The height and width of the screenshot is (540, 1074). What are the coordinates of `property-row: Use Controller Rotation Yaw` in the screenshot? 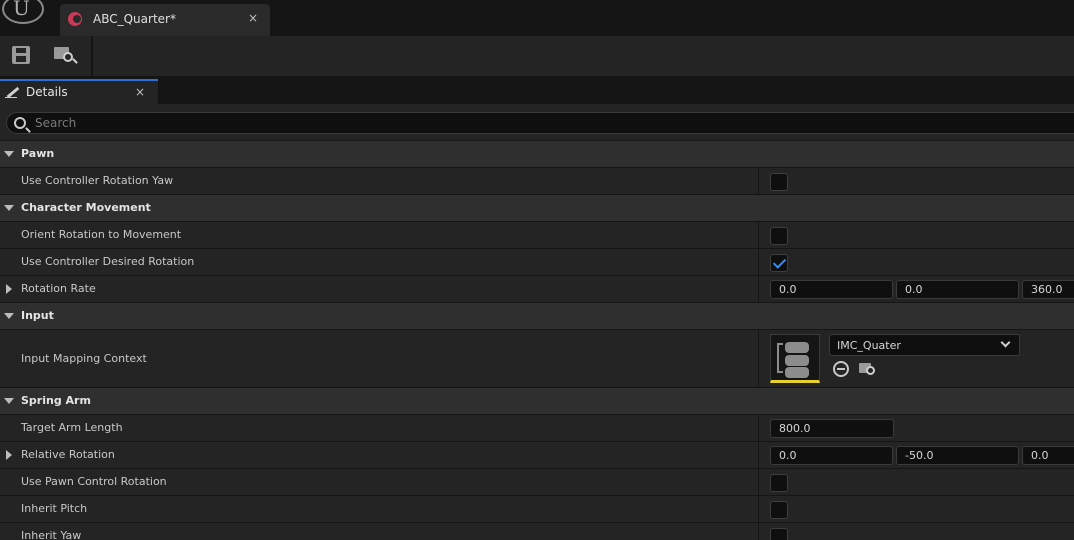 It's located at (537, 181).